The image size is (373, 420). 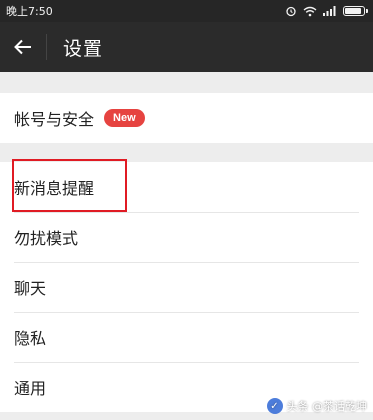 What do you see at coordinates (186, 11) in the screenshot?
I see `status-bar: 晚上7:50` at bounding box center [186, 11].